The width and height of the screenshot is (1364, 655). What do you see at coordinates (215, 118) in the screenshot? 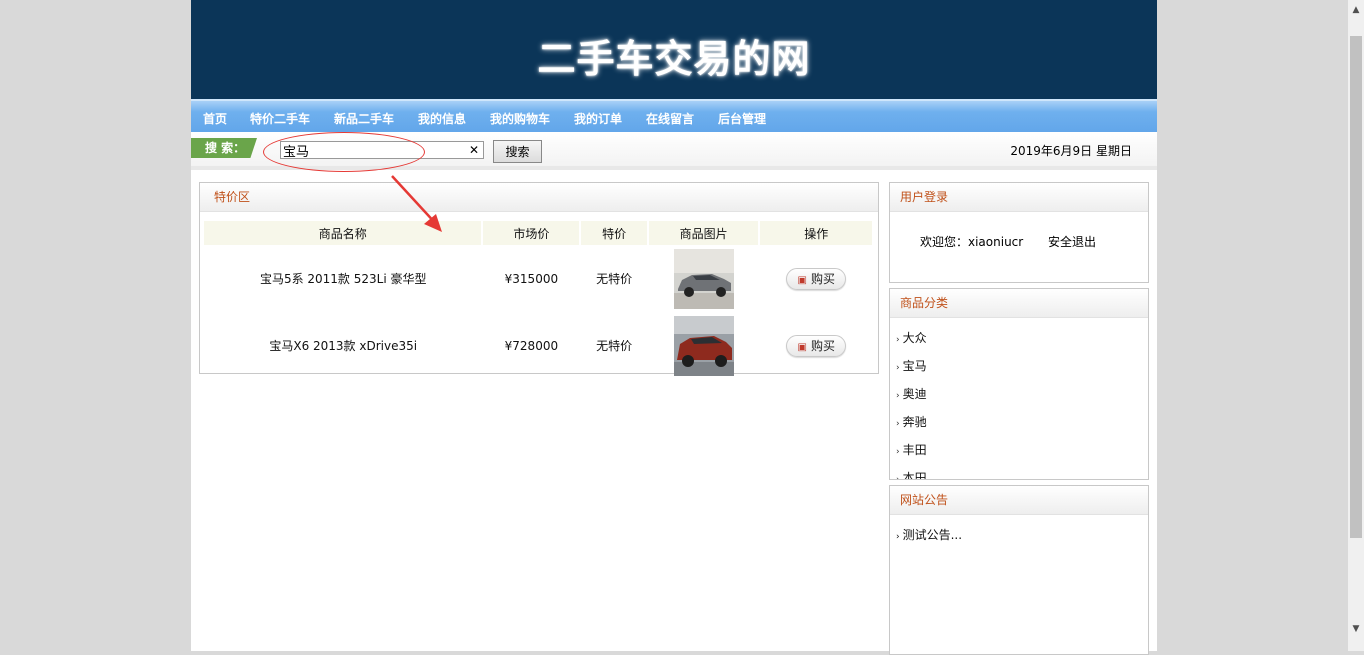
I see `nav-item-home: 首页` at bounding box center [215, 118].